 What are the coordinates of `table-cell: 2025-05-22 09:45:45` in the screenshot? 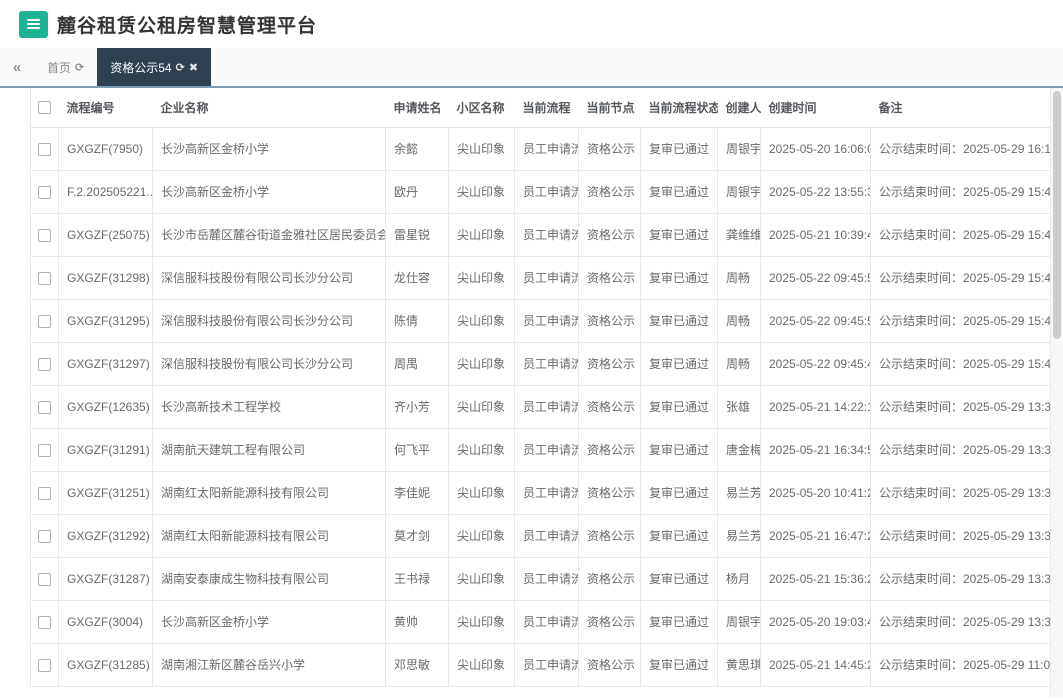 It's located at (815, 363).